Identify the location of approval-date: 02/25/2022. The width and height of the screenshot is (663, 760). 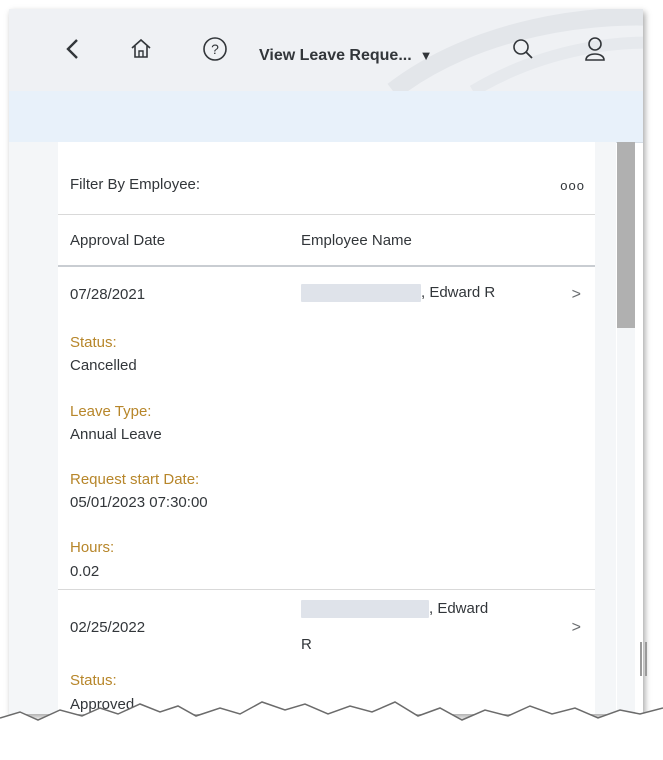
(108, 627).